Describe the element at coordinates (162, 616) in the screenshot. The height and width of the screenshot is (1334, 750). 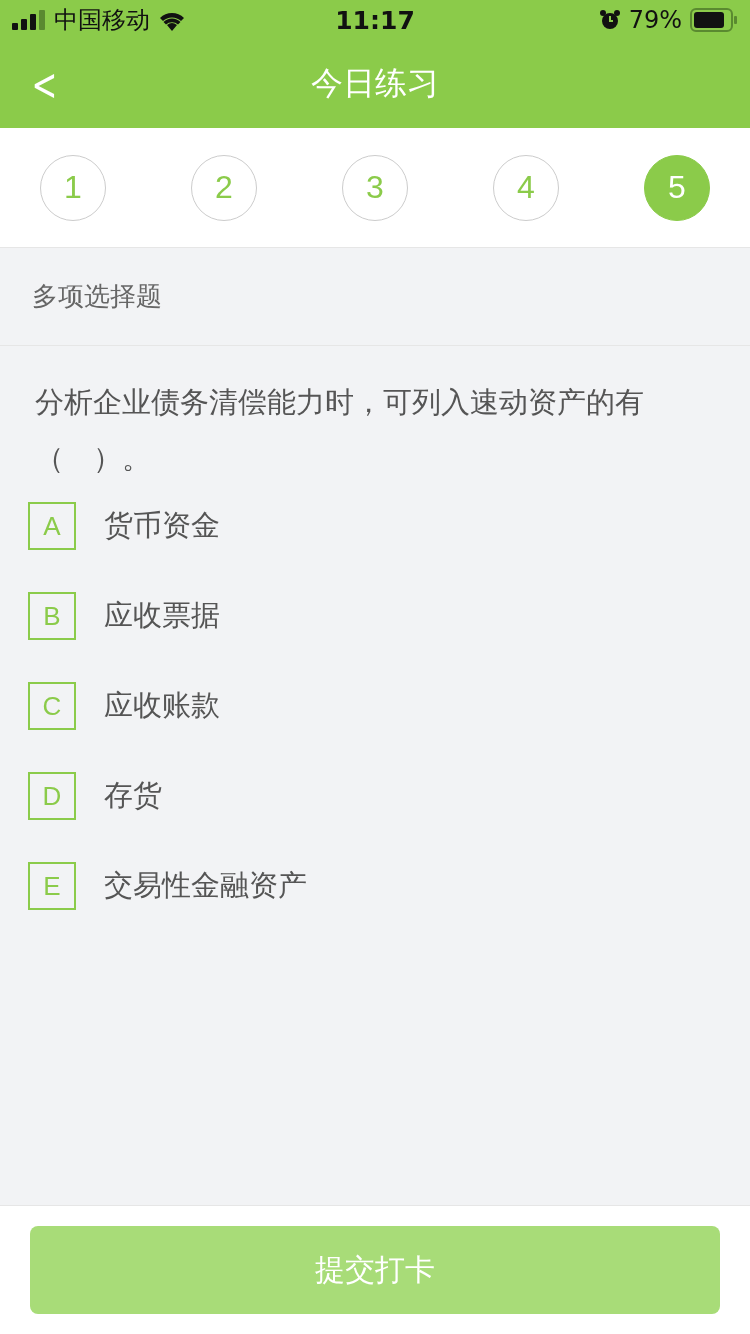
I see `option-text: 应收票据` at that location.